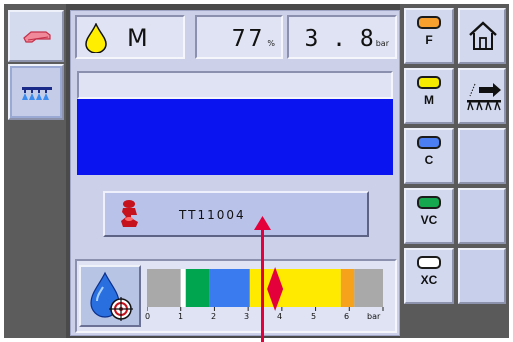 Image resolution: width=513 pixels, height=342 pixels. I want to click on tick-label-5: 5, so click(314, 316).